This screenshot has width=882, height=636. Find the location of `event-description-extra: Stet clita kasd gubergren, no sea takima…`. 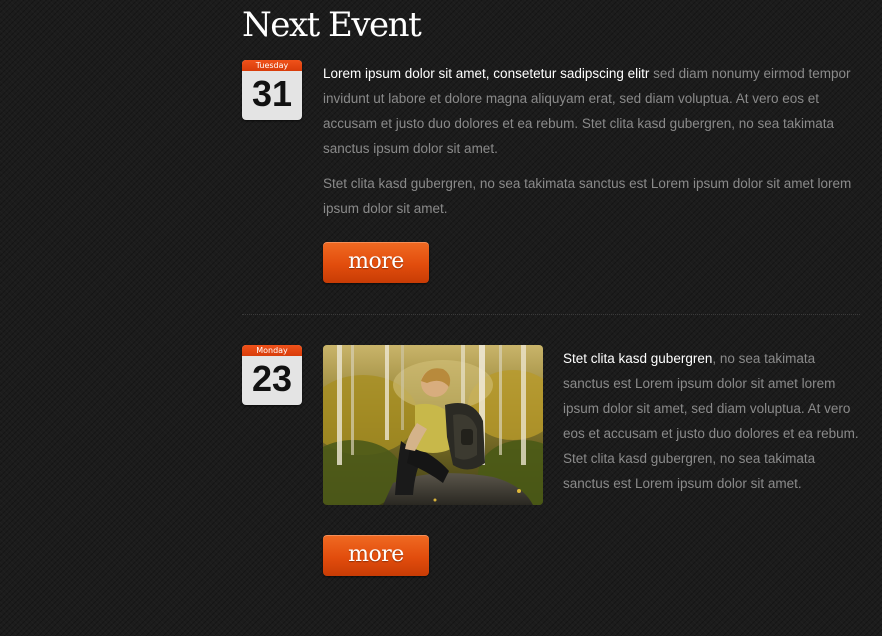

event-description-extra: Stet clita kasd gubergren, no sea takima… is located at coordinates (591, 196).